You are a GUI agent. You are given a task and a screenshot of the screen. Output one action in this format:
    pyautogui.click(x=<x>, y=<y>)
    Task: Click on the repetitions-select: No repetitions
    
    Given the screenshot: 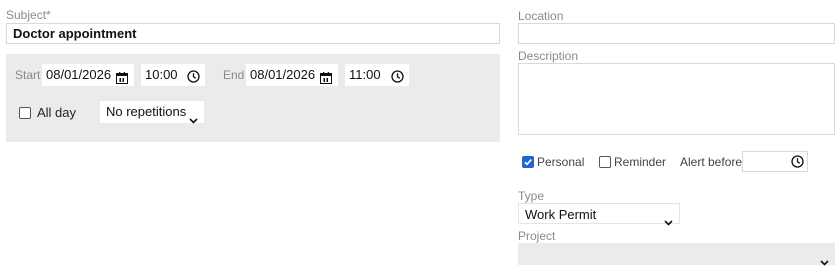 What is the action you would take?
    pyautogui.click(x=152, y=112)
    